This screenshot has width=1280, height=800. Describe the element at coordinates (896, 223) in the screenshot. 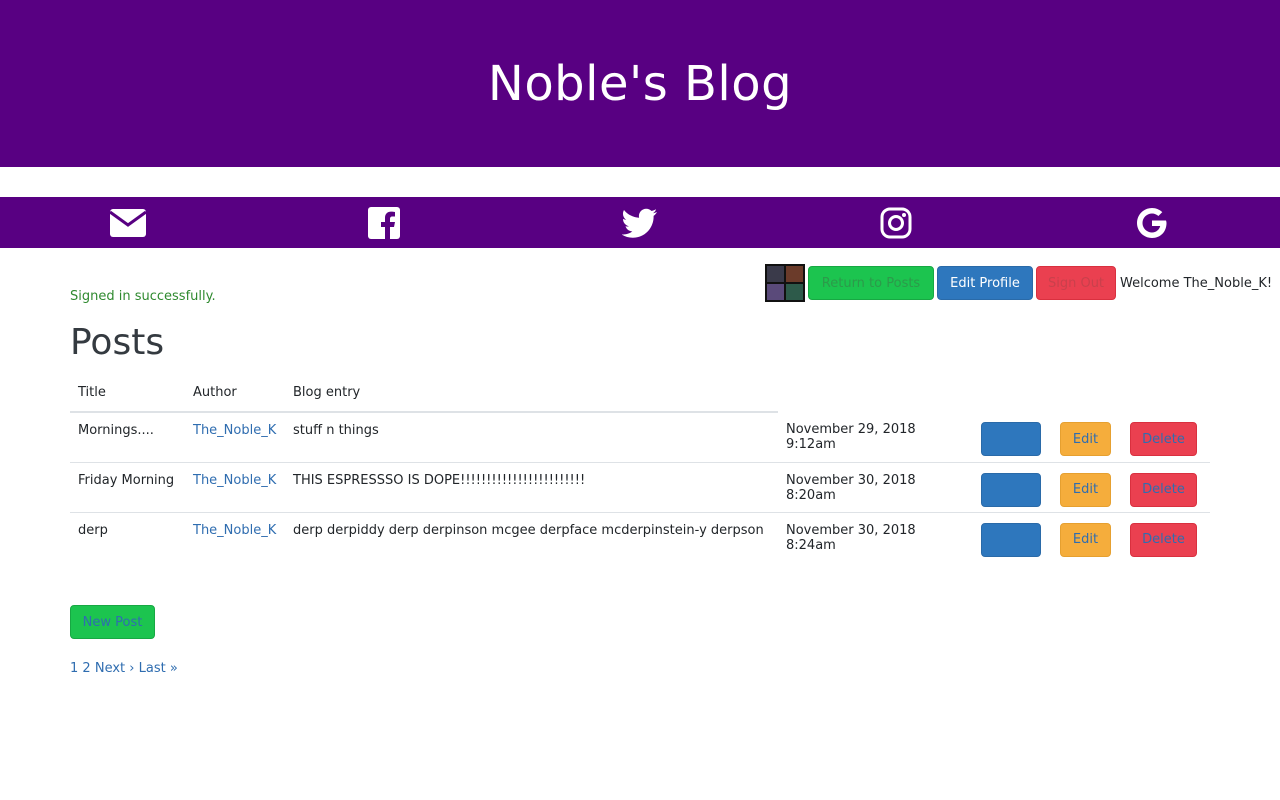

I see `instagram-icon` at that location.